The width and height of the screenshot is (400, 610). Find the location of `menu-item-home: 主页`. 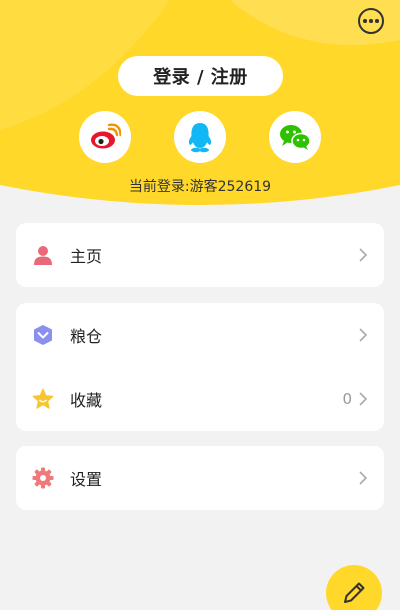

menu-item-home: 主页 is located at coordinates (200, 255).